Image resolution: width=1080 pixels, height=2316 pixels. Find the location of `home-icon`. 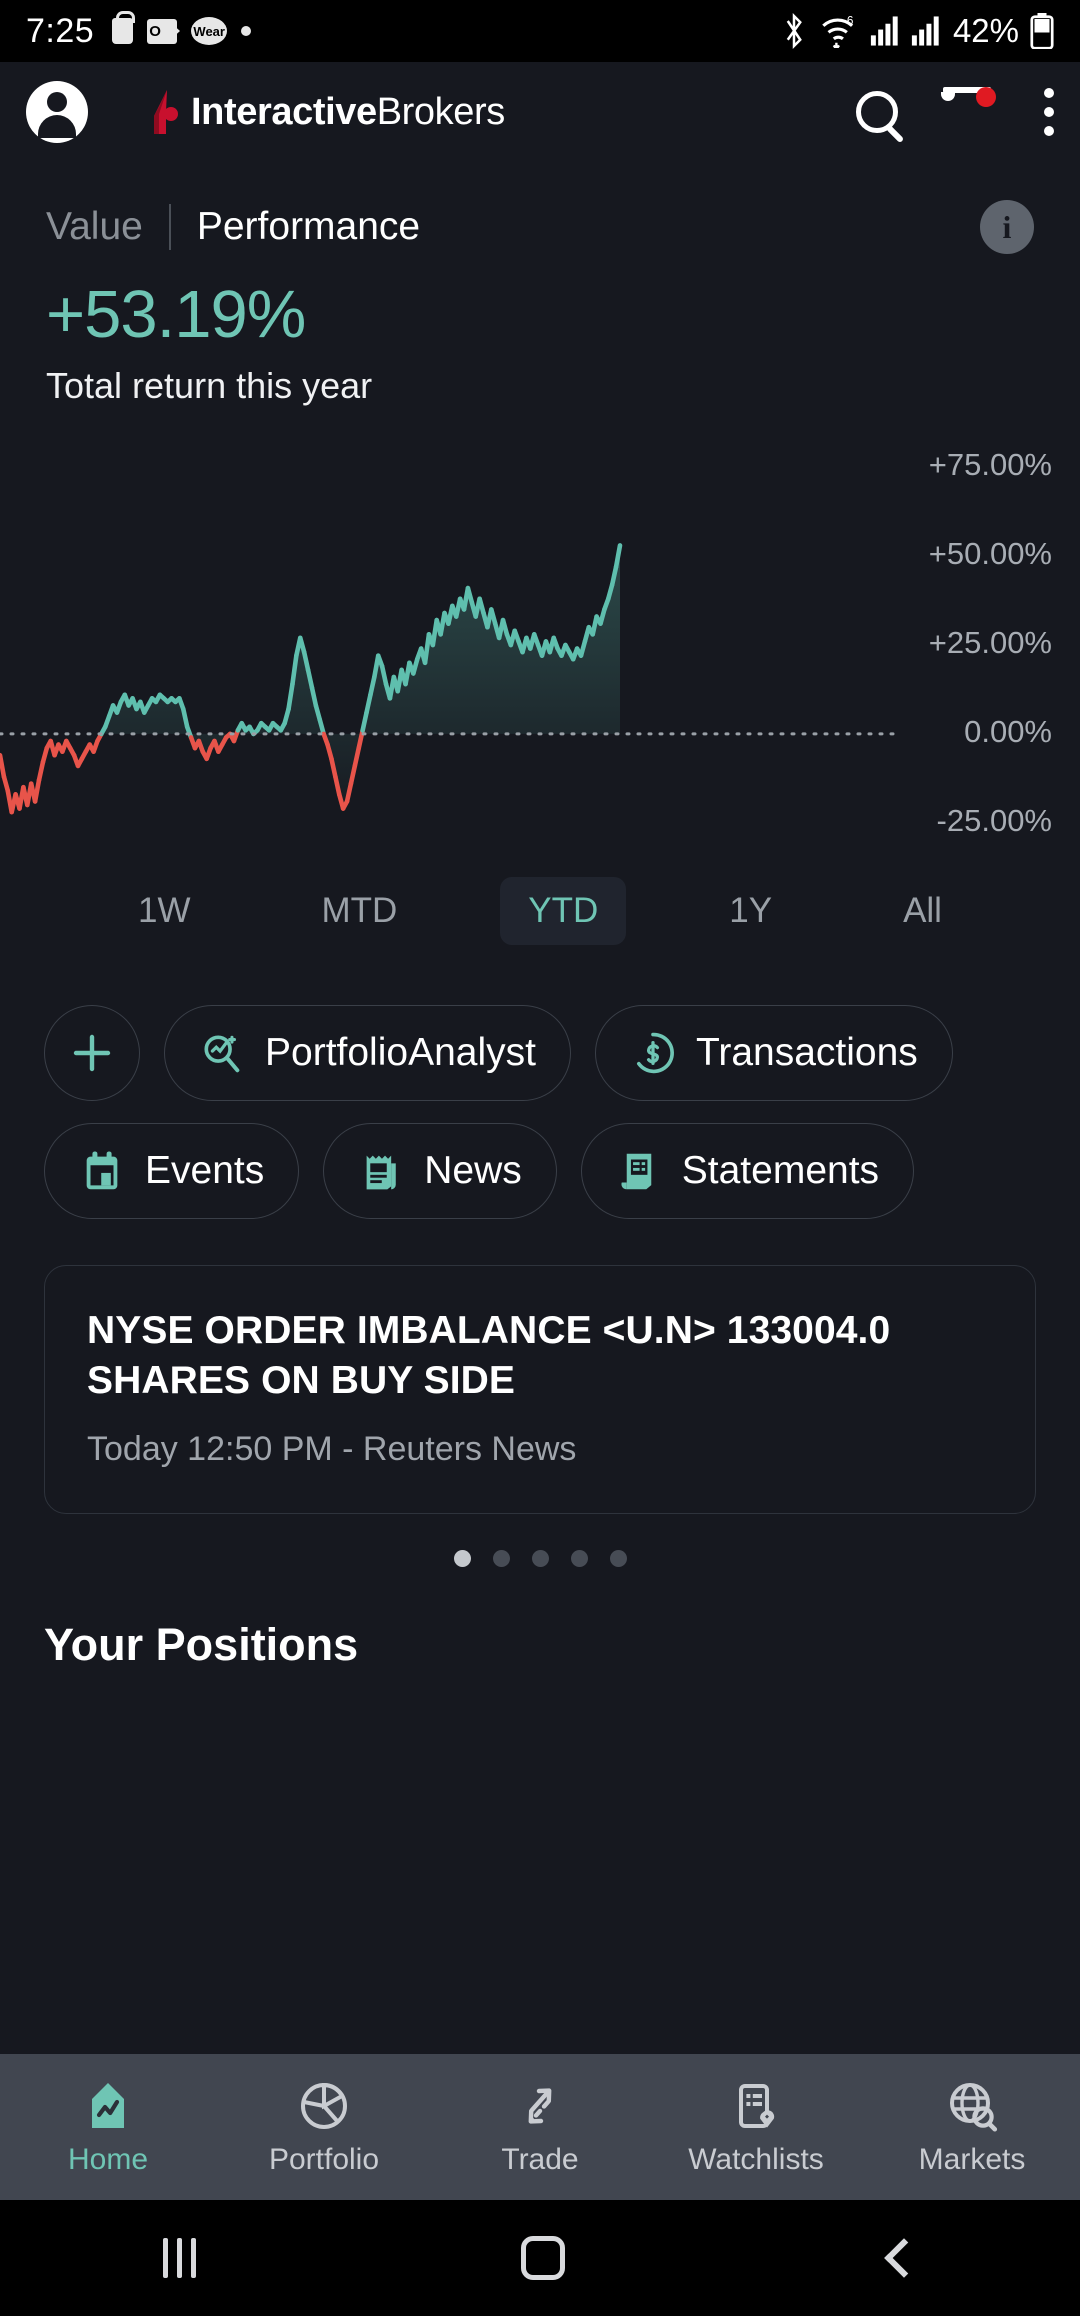

home-icon is located at coordinates (542, 2258).